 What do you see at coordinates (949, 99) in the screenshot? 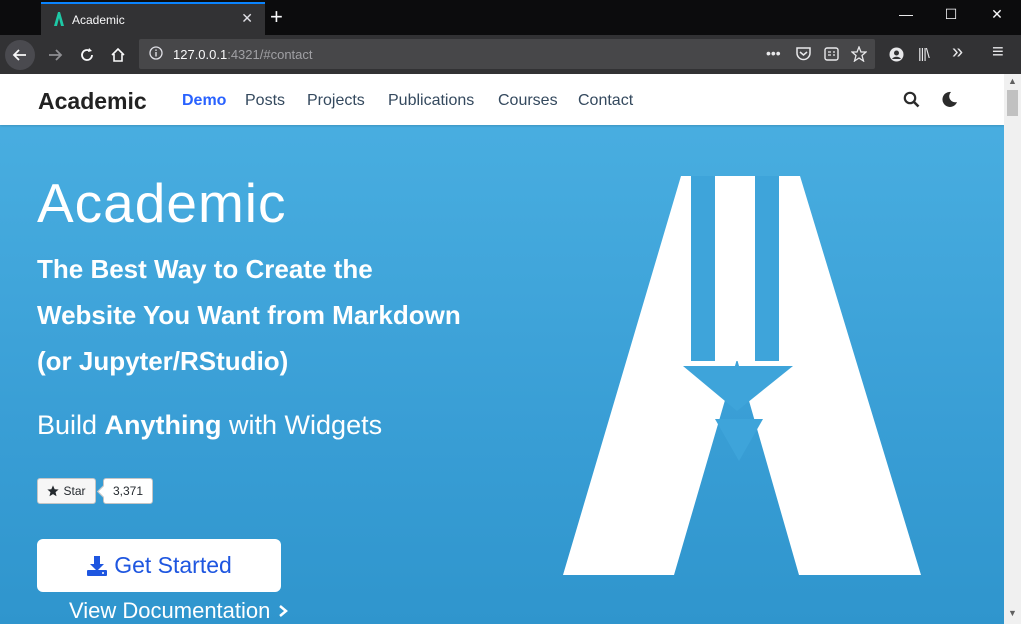
I see `dark-mode-moon-icon` at bounding box center [949, 99].